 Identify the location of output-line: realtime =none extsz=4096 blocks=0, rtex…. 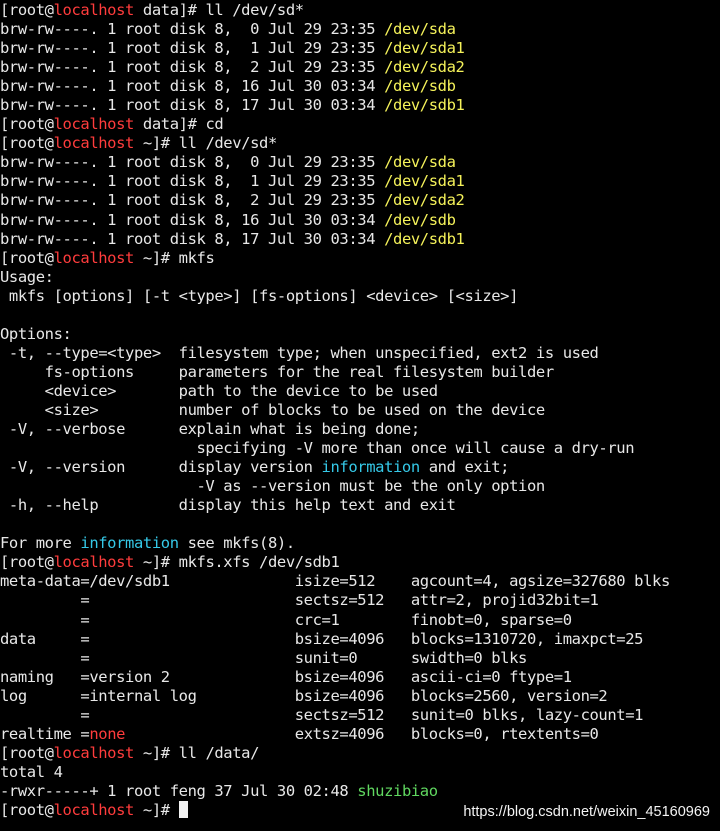
(360, 734).